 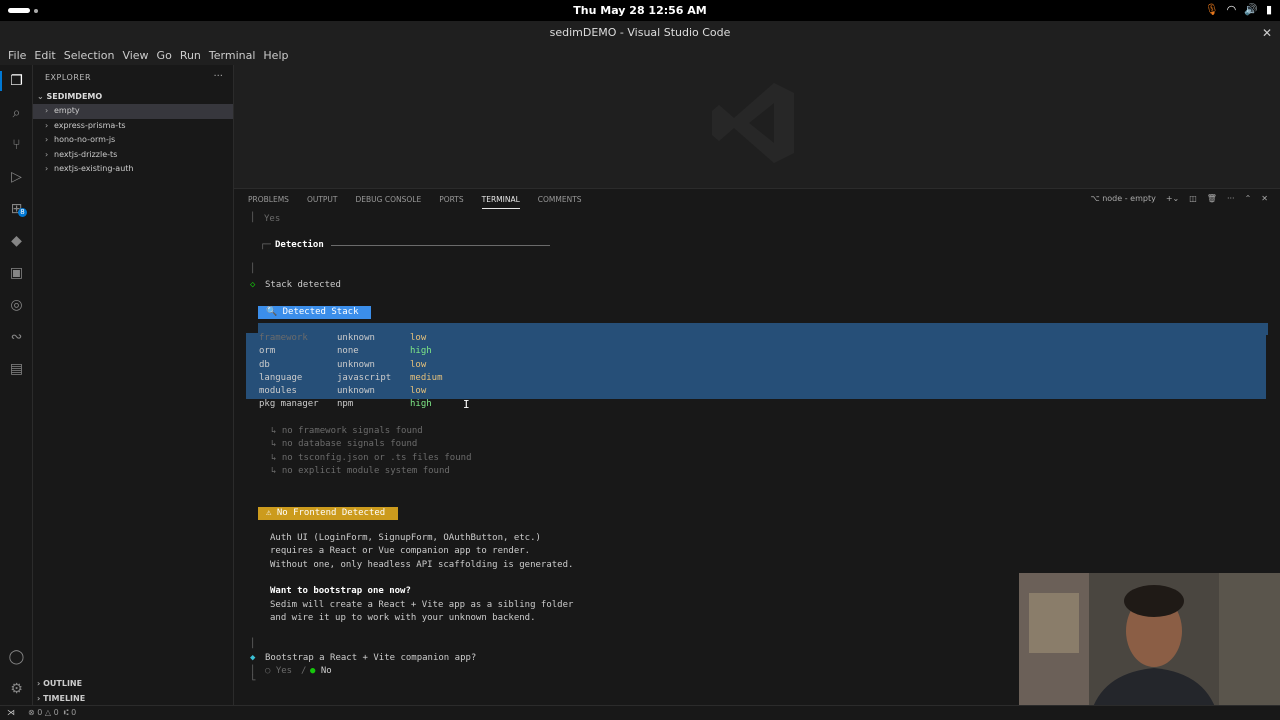 I want to click on source-control-icon: ⑂, so click(x=16, y=145).